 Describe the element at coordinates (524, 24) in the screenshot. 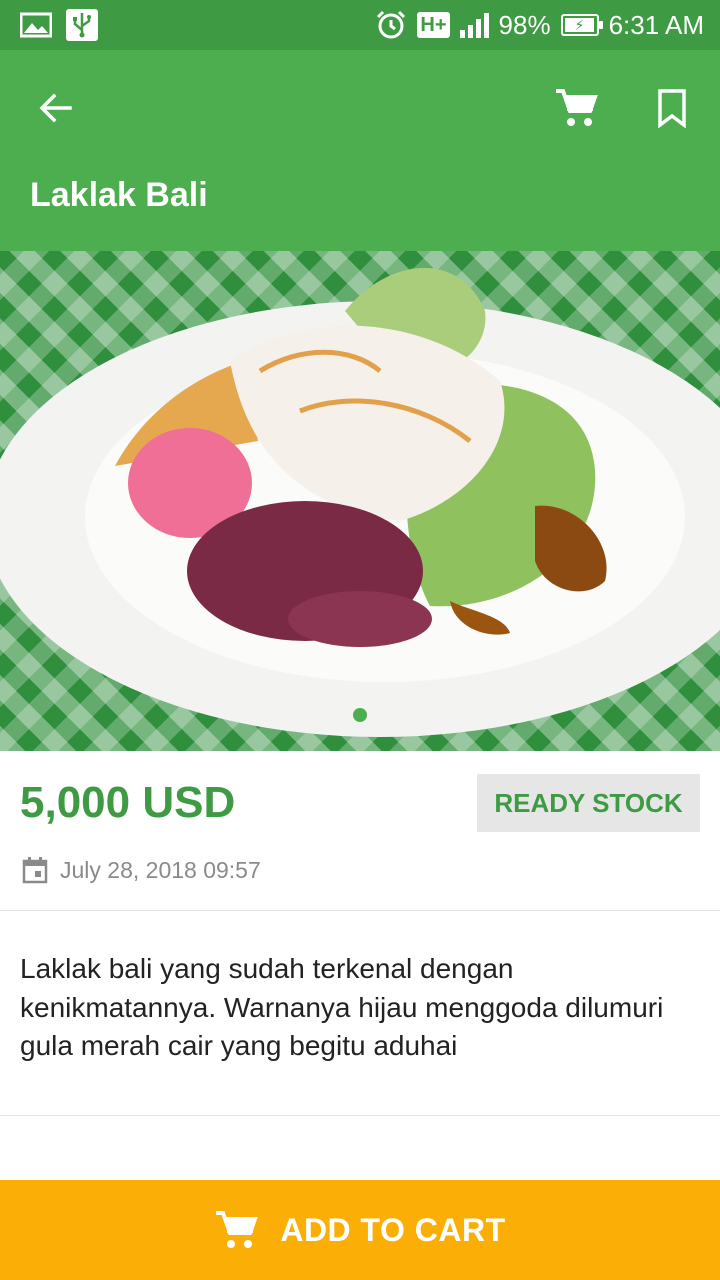

I see `battery-percent: 98%` at that location.